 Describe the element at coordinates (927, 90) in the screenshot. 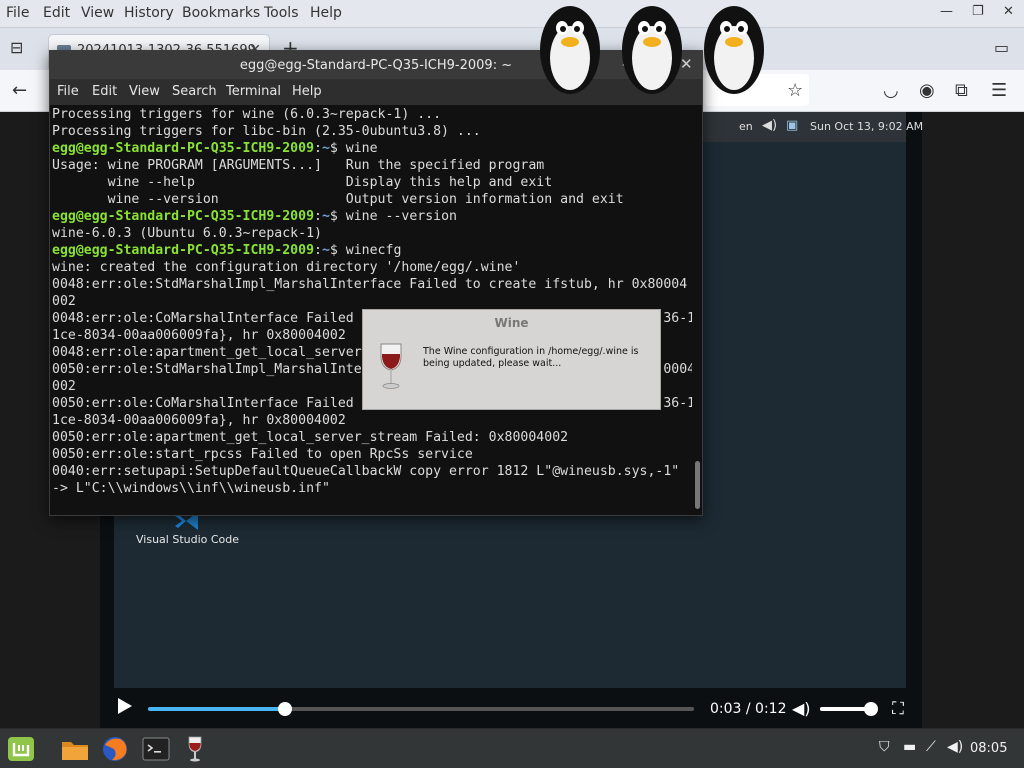

I see `account-icon: ◉` at that location.